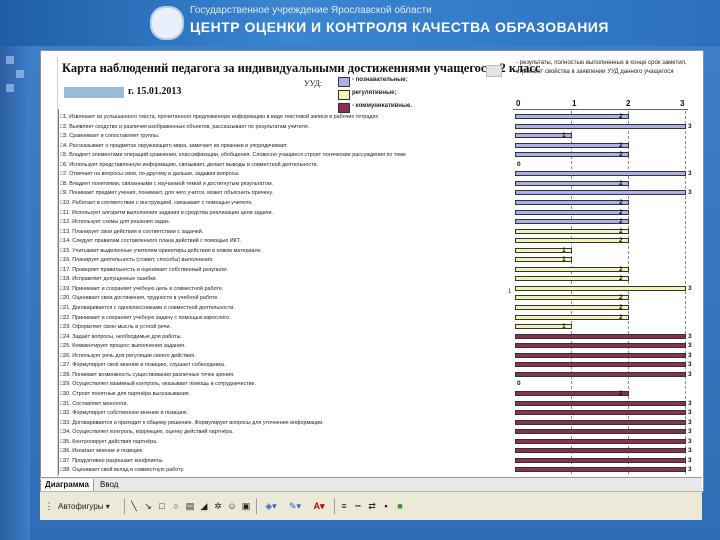  What do you see at coordinates (600, 109) in the screenshot?
I see `x-axis-line` at bounding box center [600, 109].